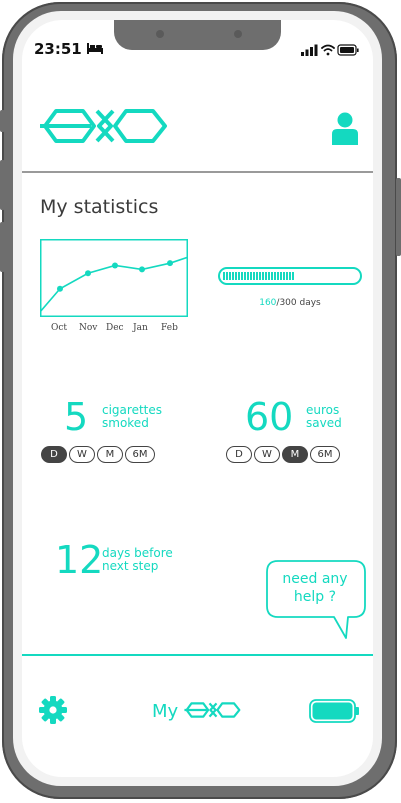 The image size is (401, 803). Describe the element at coordinates (99, 207) in the screenshot. I see `page-title: My statistics` at that location.